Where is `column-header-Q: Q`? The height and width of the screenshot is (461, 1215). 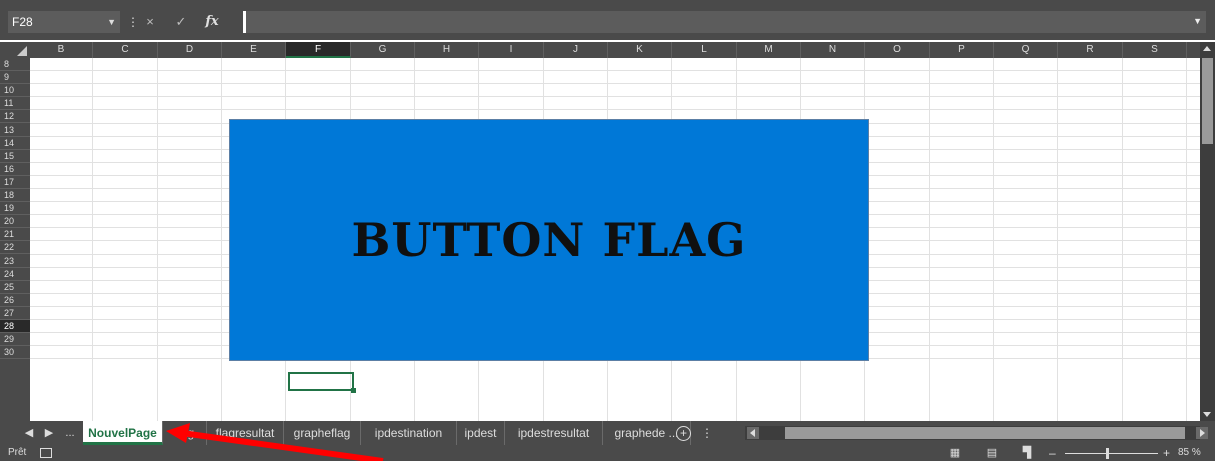
column-header-Q: Q is located at coordinates (1026, 50).